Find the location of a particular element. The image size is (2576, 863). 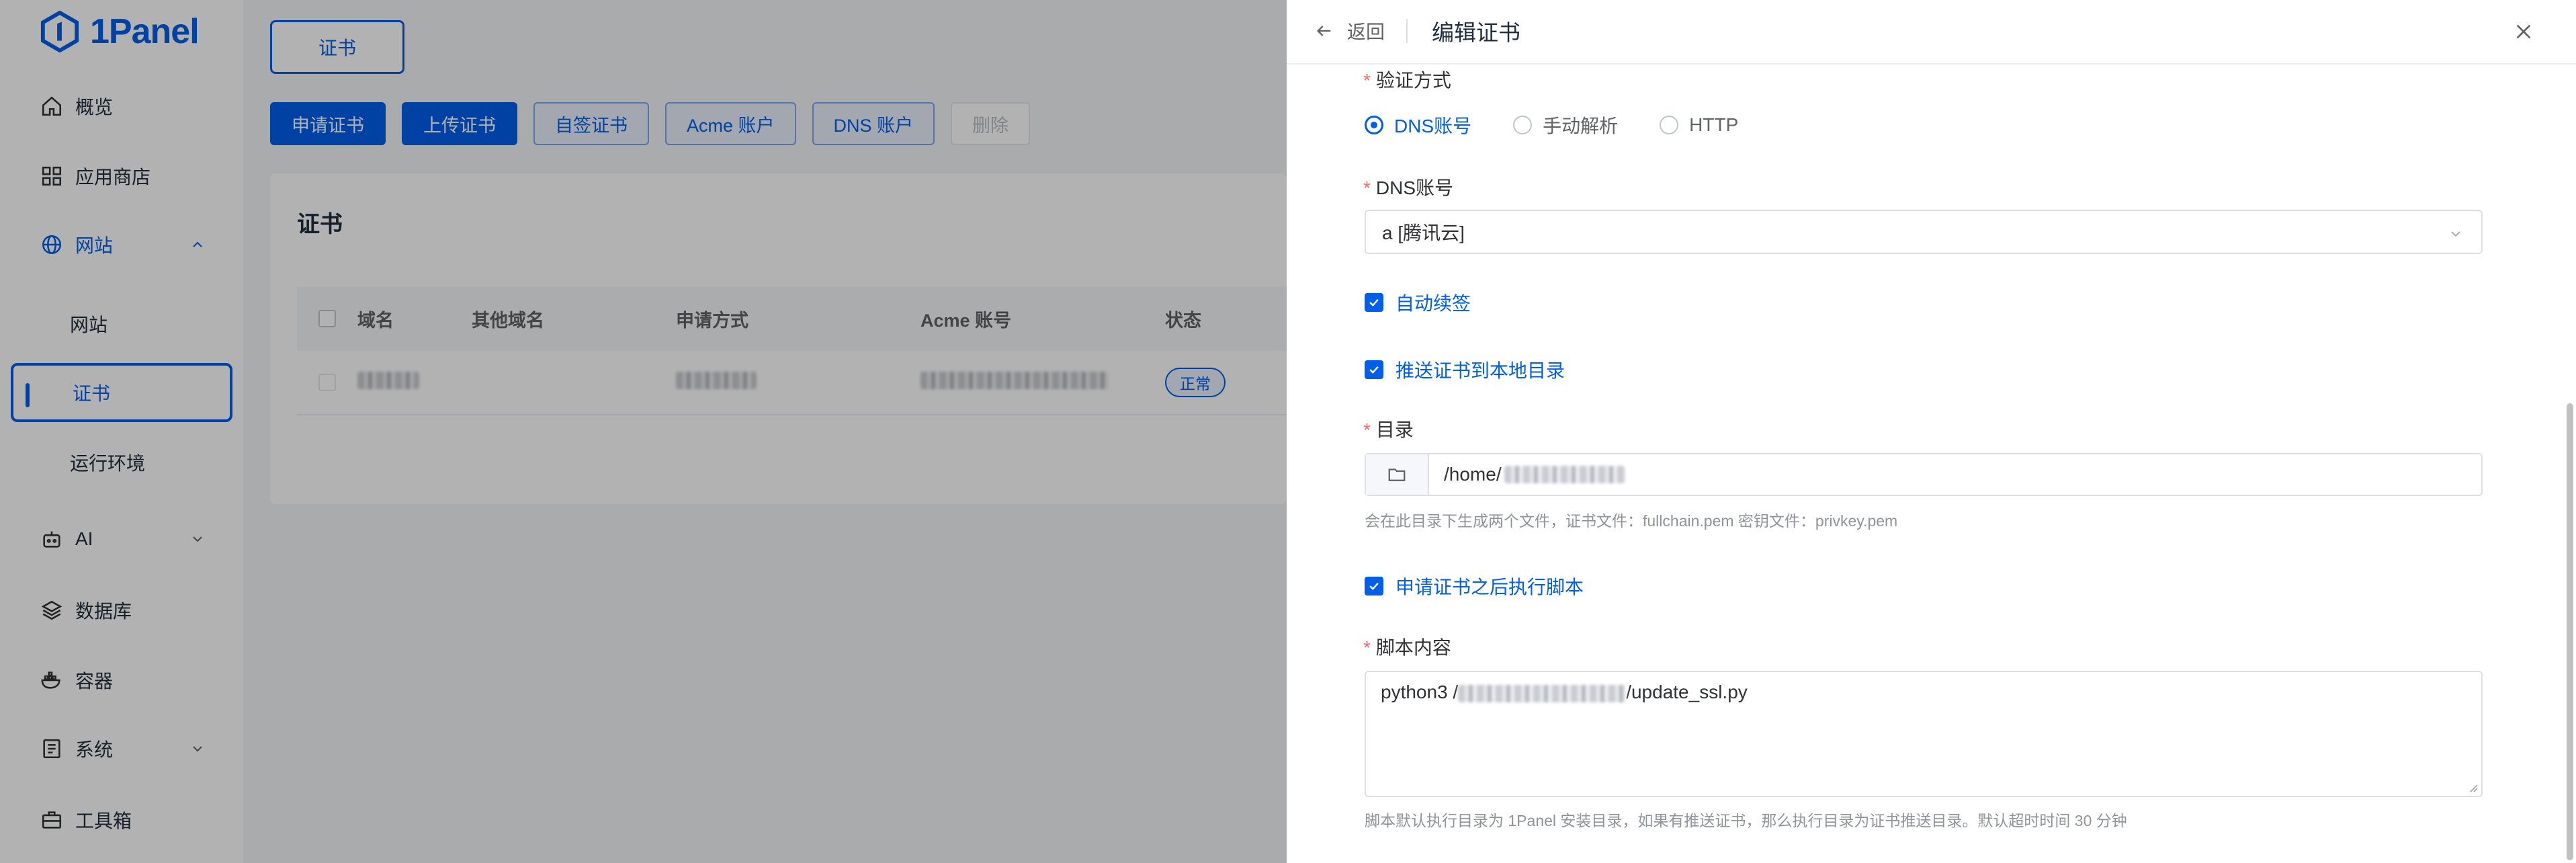

script-value-suffix: /update_ssl.py is located at coordinates (1687, 692).